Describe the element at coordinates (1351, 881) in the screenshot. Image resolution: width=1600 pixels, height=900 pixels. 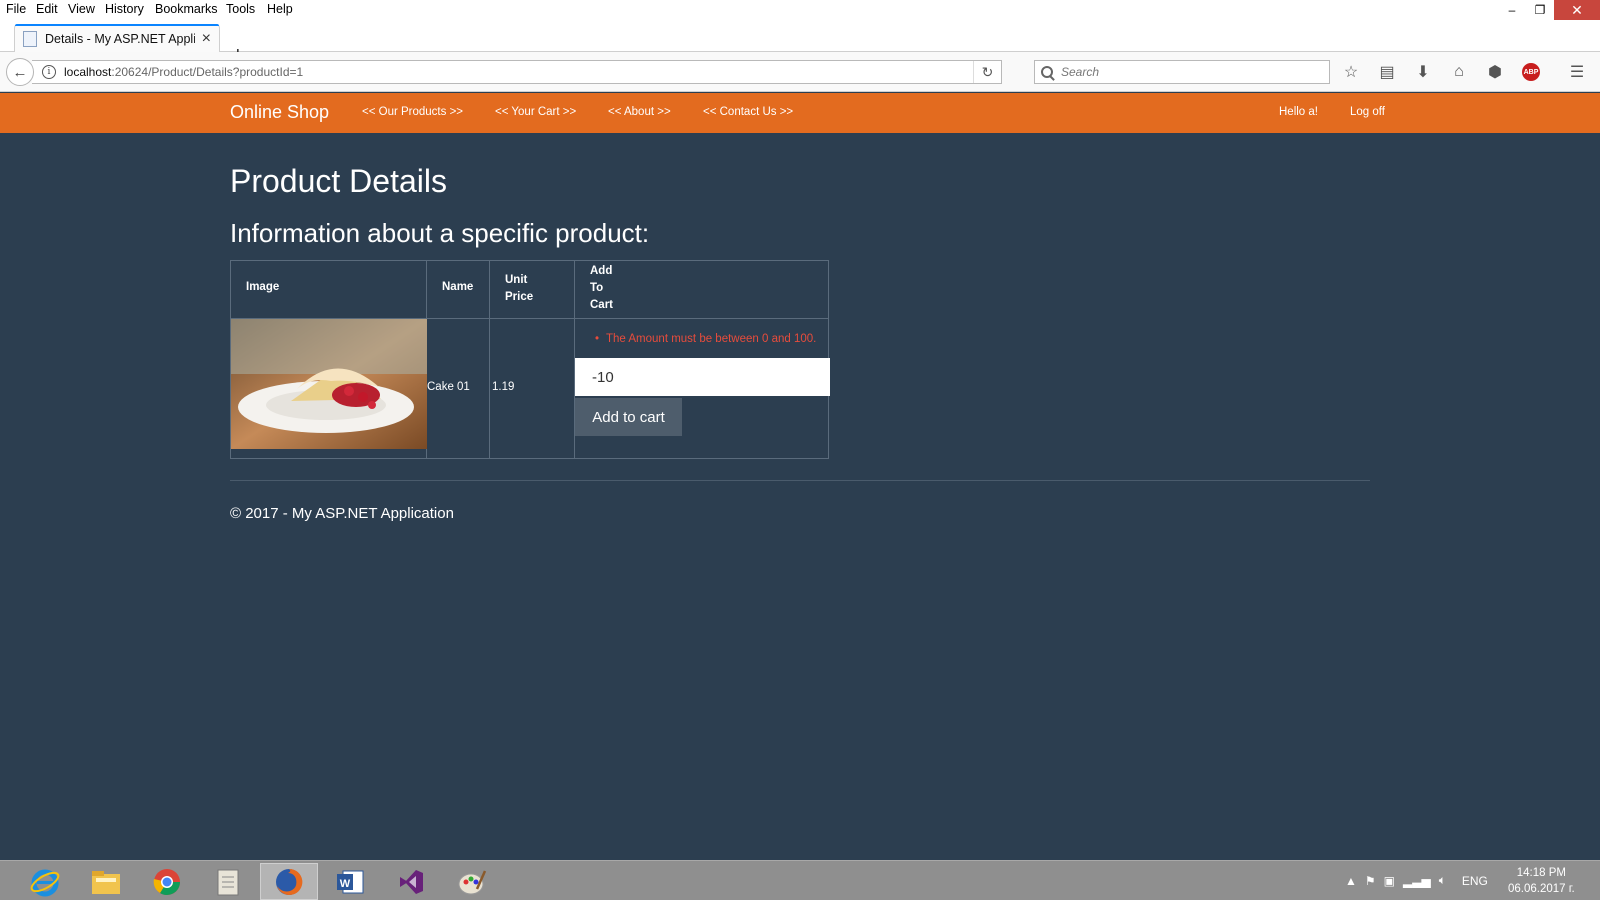
I see `tray-overflow-icon: ▲` at that location.